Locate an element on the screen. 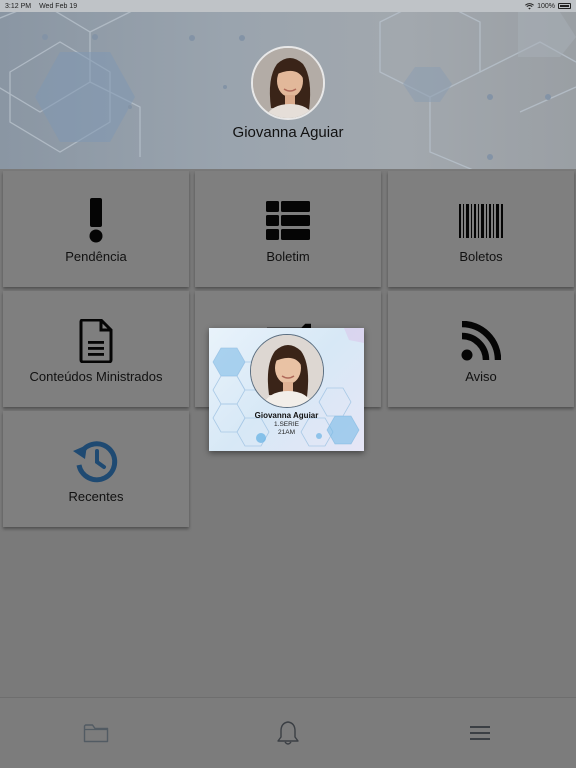 This screenshot has height=768, width=576. card-grade: 1.SERIE is located at coordinates (286, 424).